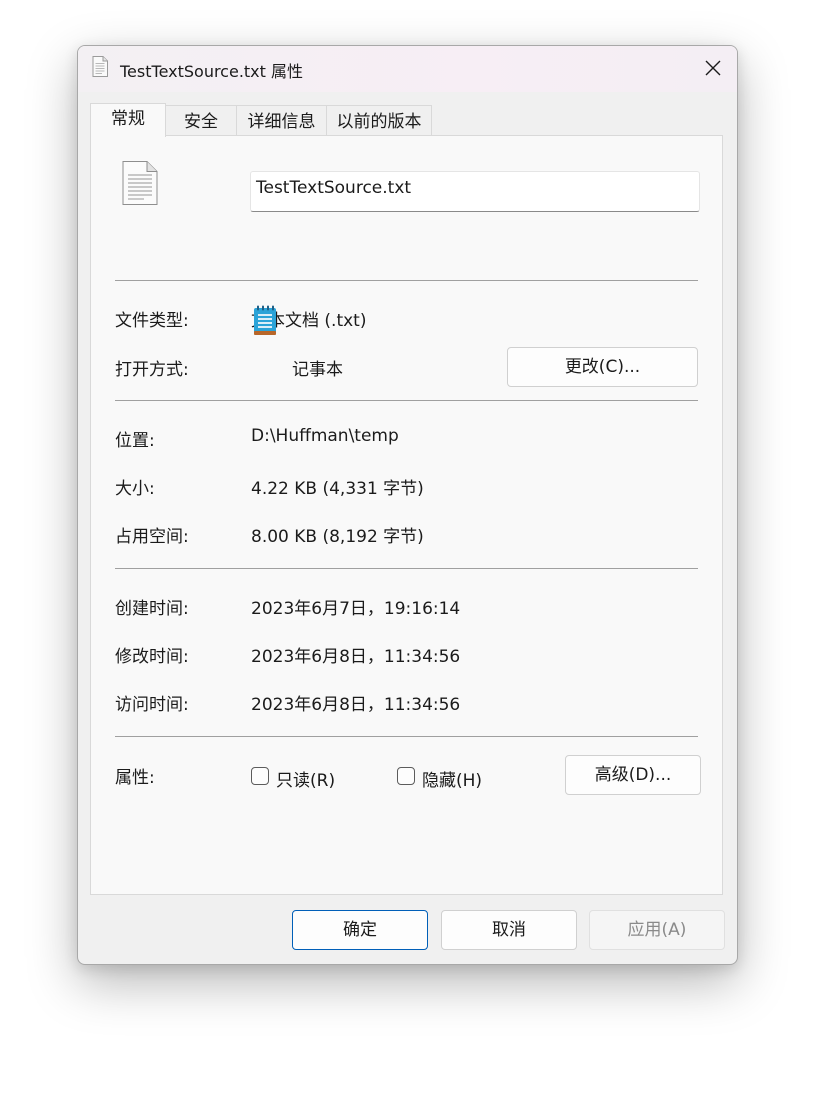  I want to click on file-name-input: TestTextSource.txt, so click(475, 191).